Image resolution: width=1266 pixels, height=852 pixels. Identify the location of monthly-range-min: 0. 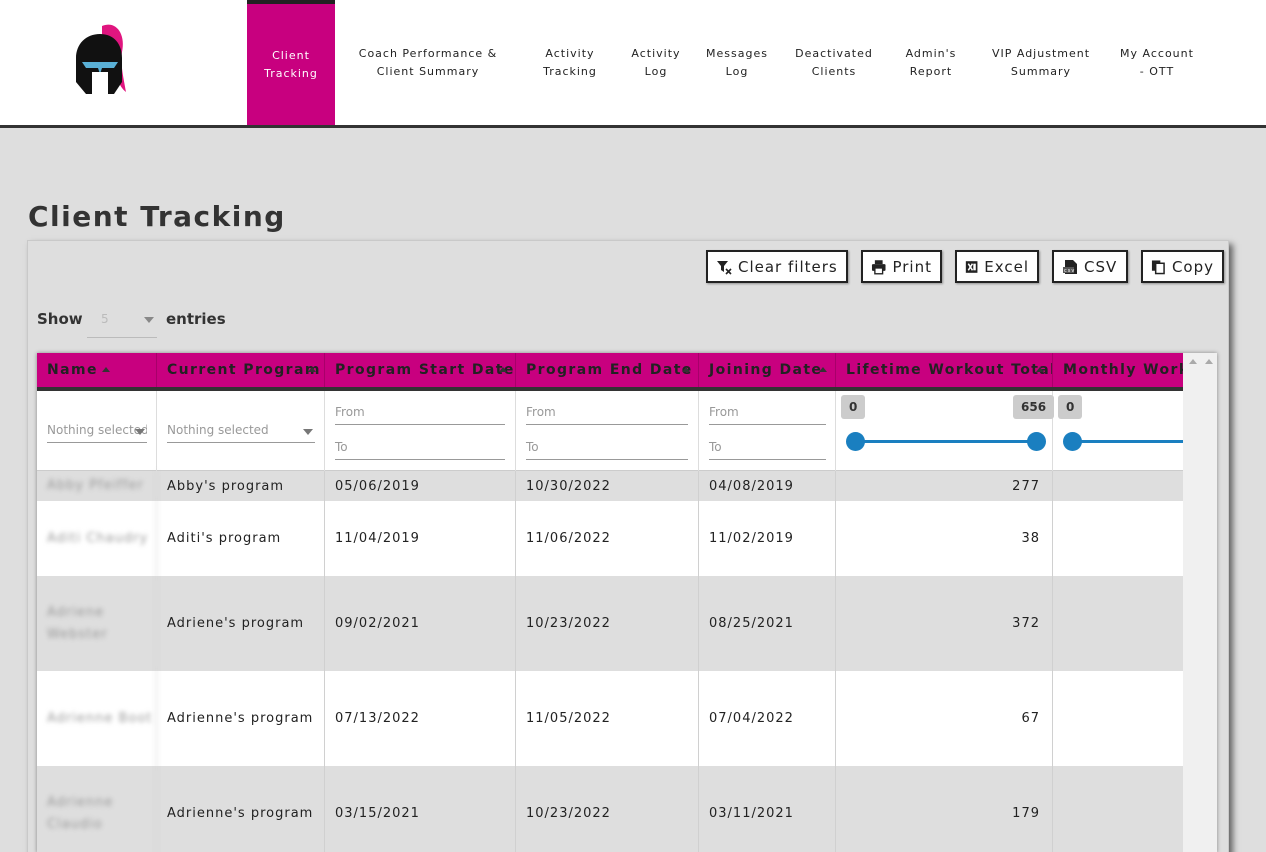
(1070, 407).